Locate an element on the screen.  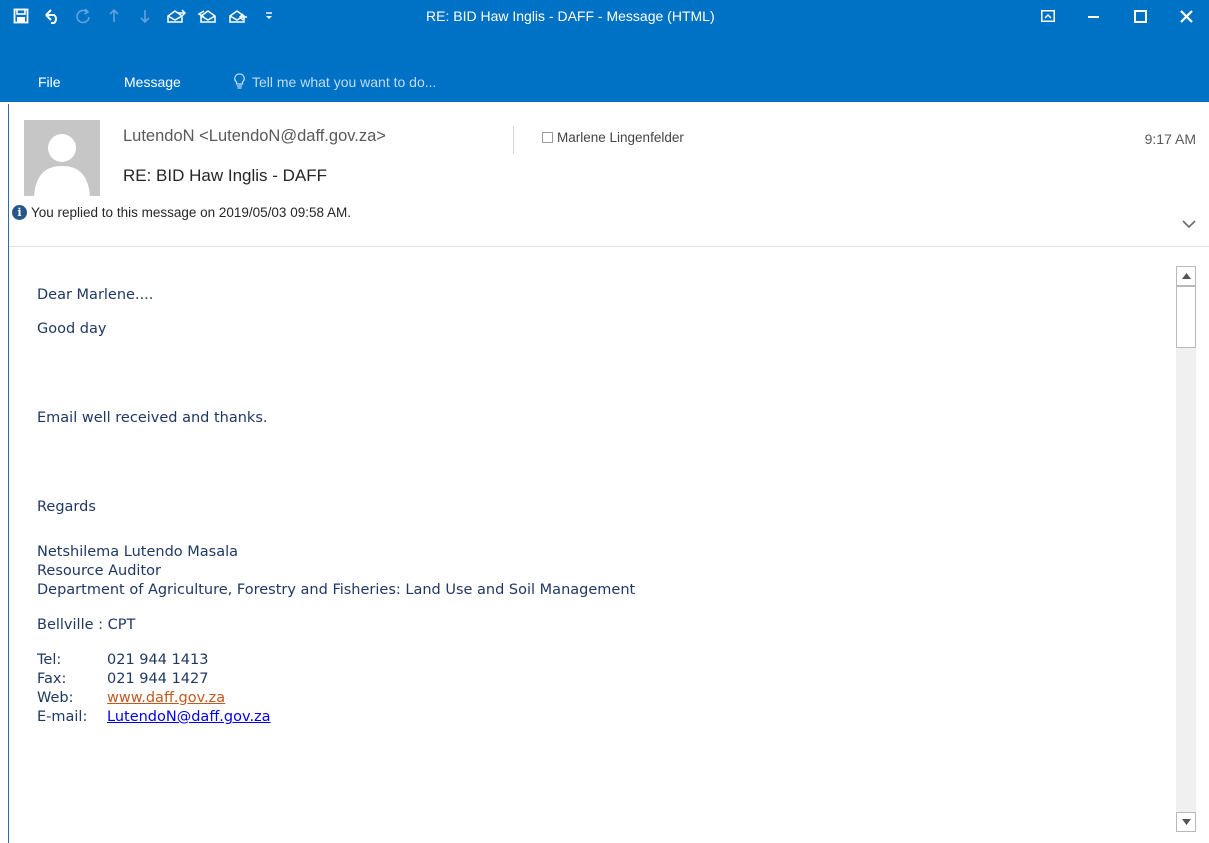
customize-icon is located at coordinates (268, 16).